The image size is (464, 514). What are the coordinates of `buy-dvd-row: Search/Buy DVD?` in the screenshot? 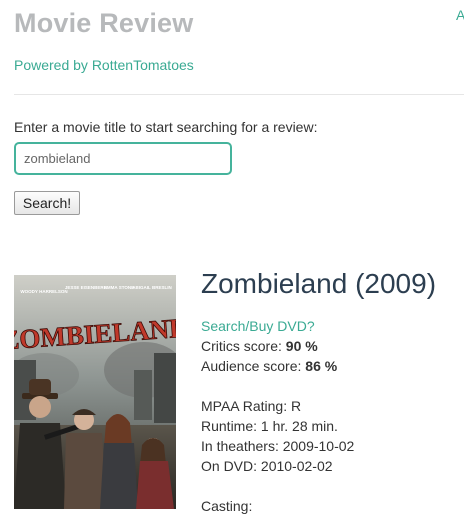 It's located at (258, 326).